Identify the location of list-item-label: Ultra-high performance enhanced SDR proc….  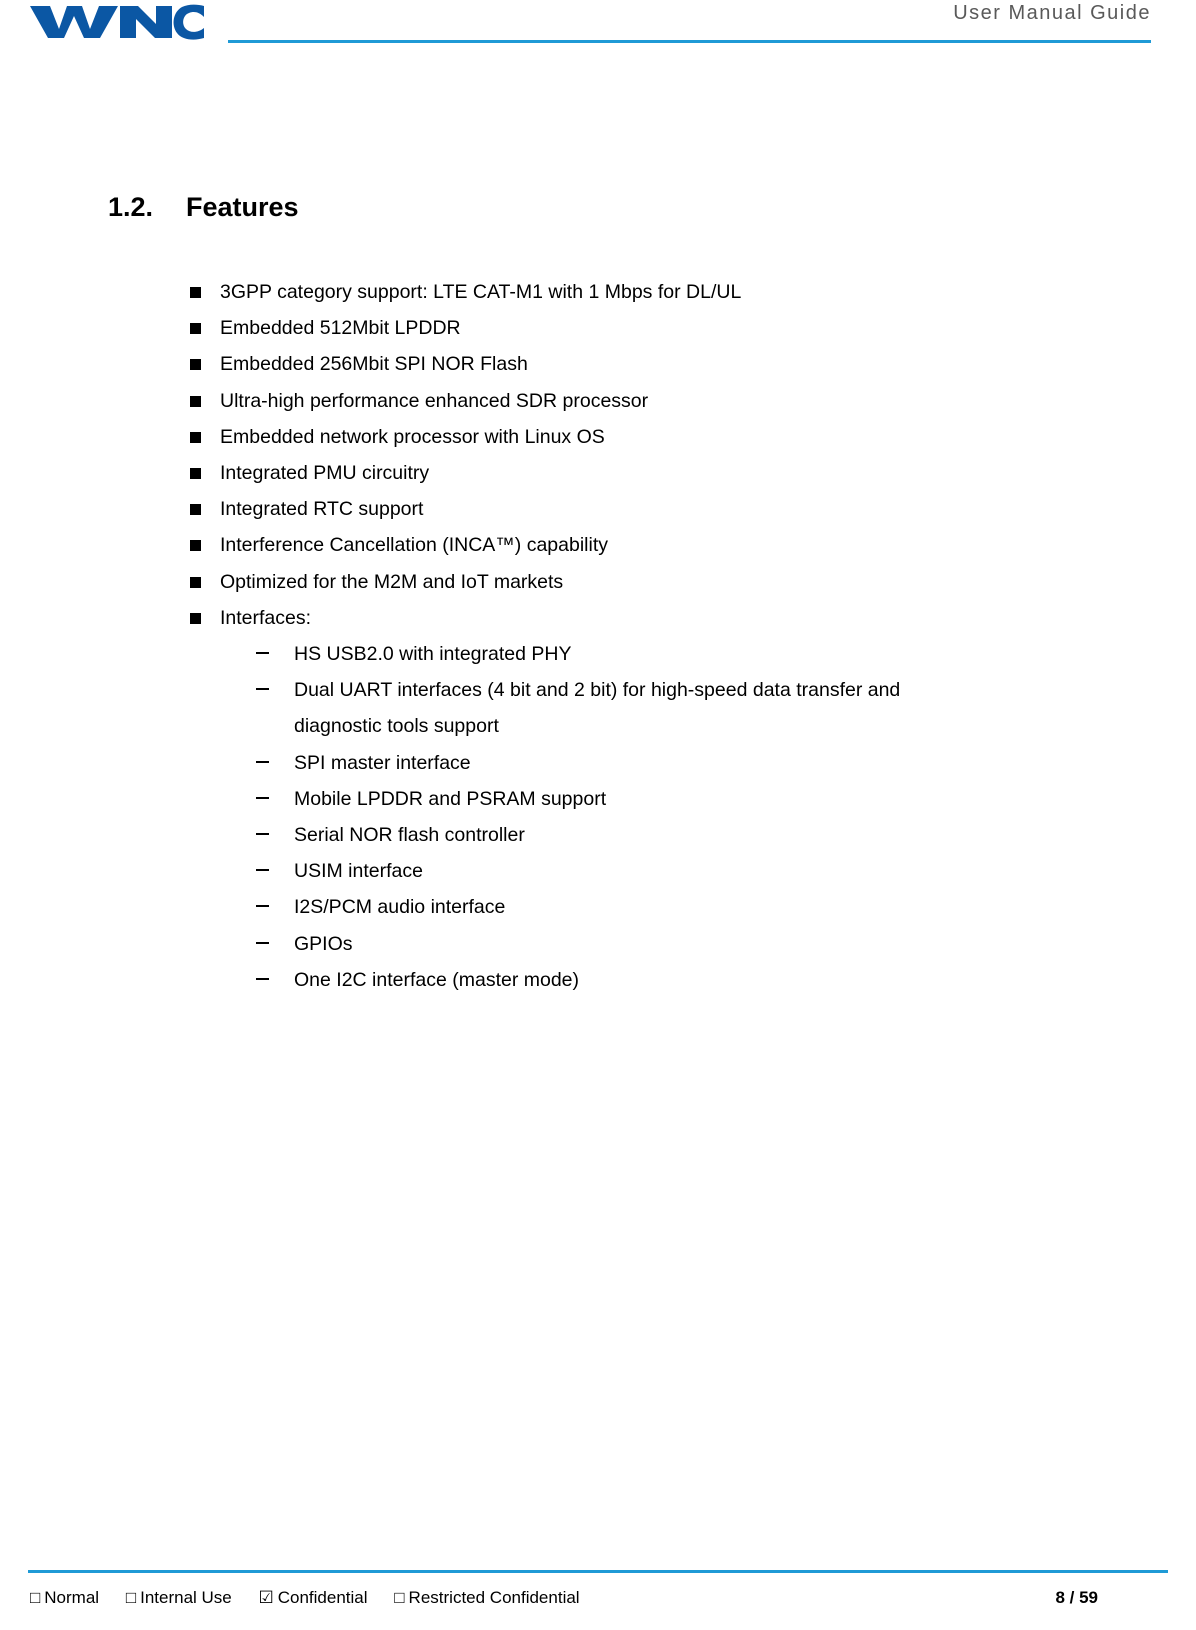
(434, 400).